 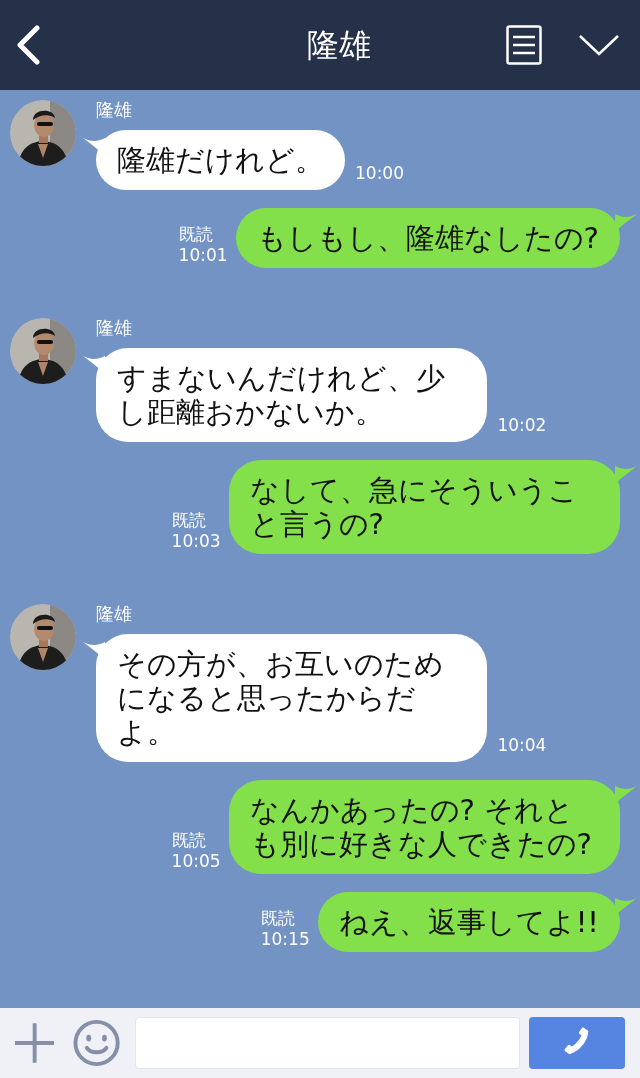 I want to click on message-input, so click(x=327, y=1043).